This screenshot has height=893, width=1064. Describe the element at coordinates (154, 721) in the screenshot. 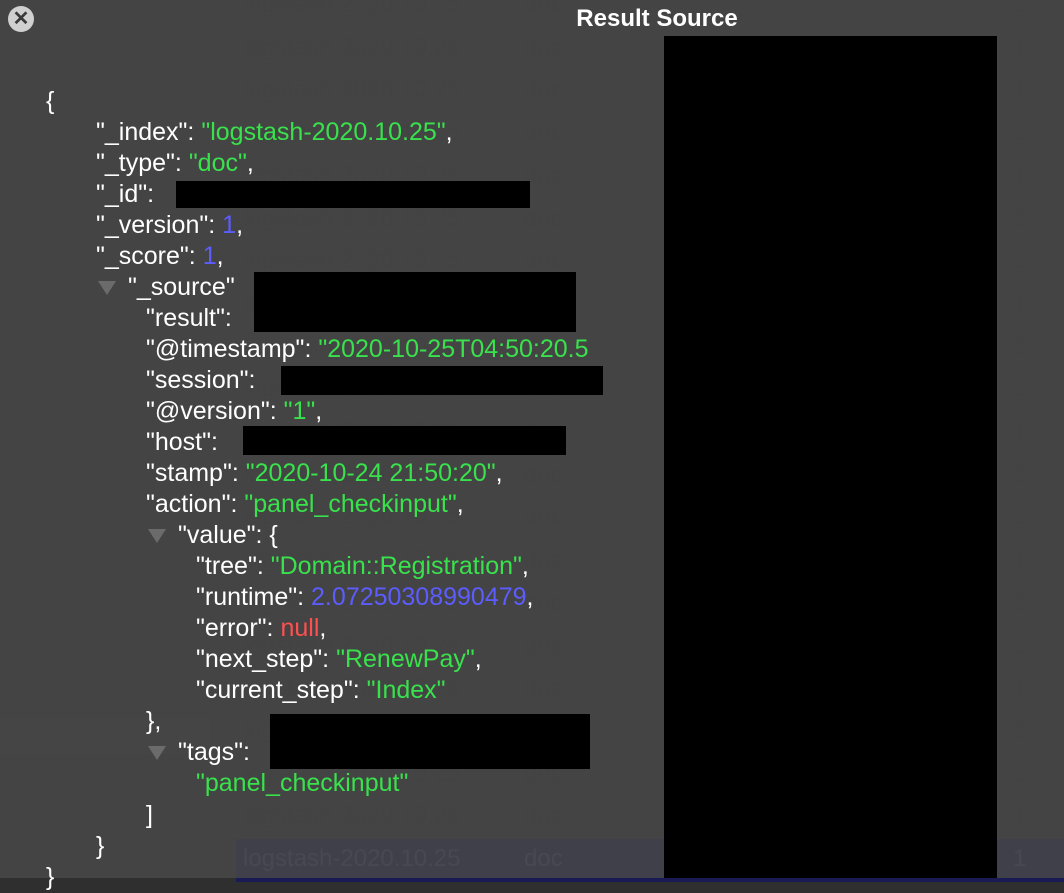

I see `json-value-close: },` at that location.